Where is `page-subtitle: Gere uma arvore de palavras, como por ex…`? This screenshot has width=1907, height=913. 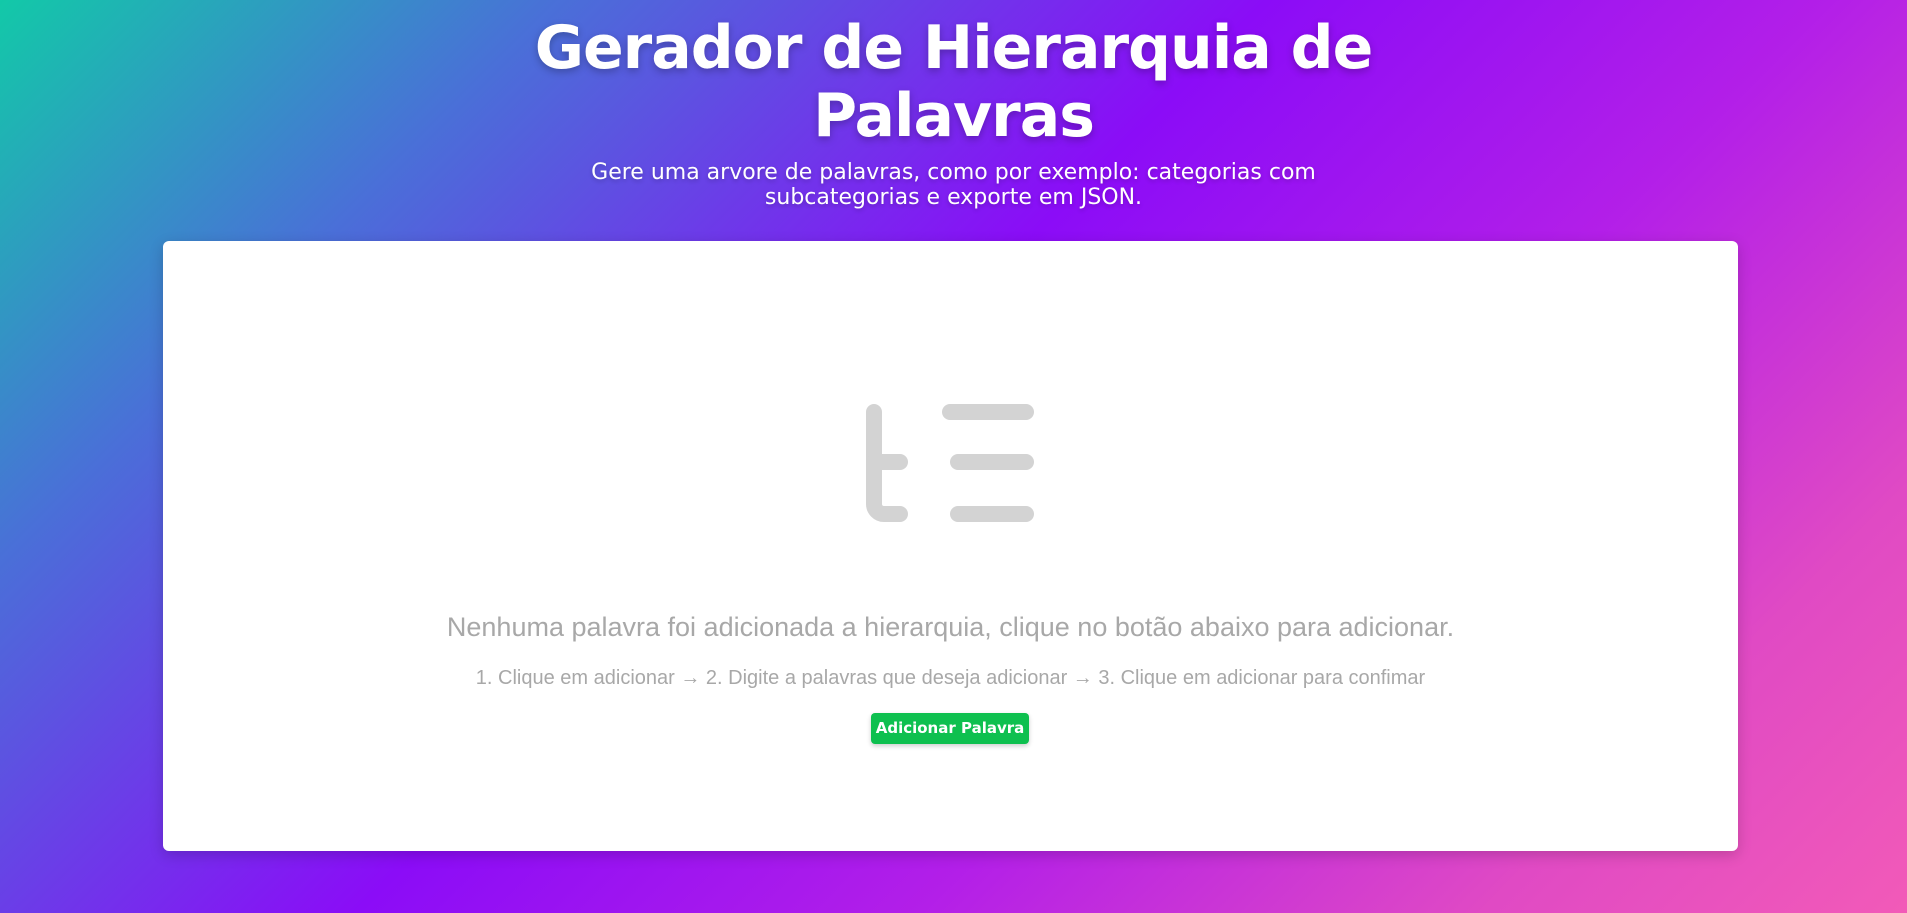
page-subtitle: Gere uma arvore de palavras, como por ex… is located at coordinates (953, 185).